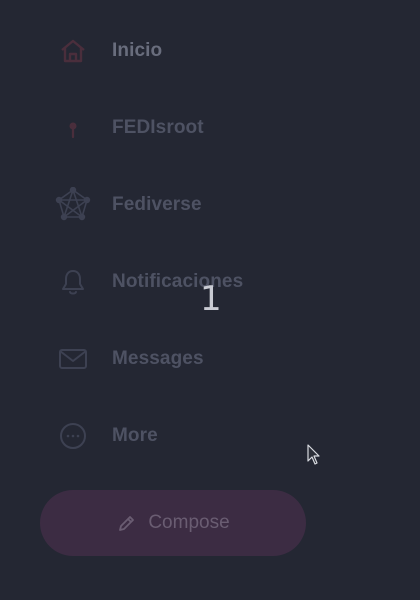 Image resolution: width=420 pixels, height=600 pixels. Describe the element at coordinates (314, 455) in the screenshot. I see `mouse-cursor-icon` at that location.